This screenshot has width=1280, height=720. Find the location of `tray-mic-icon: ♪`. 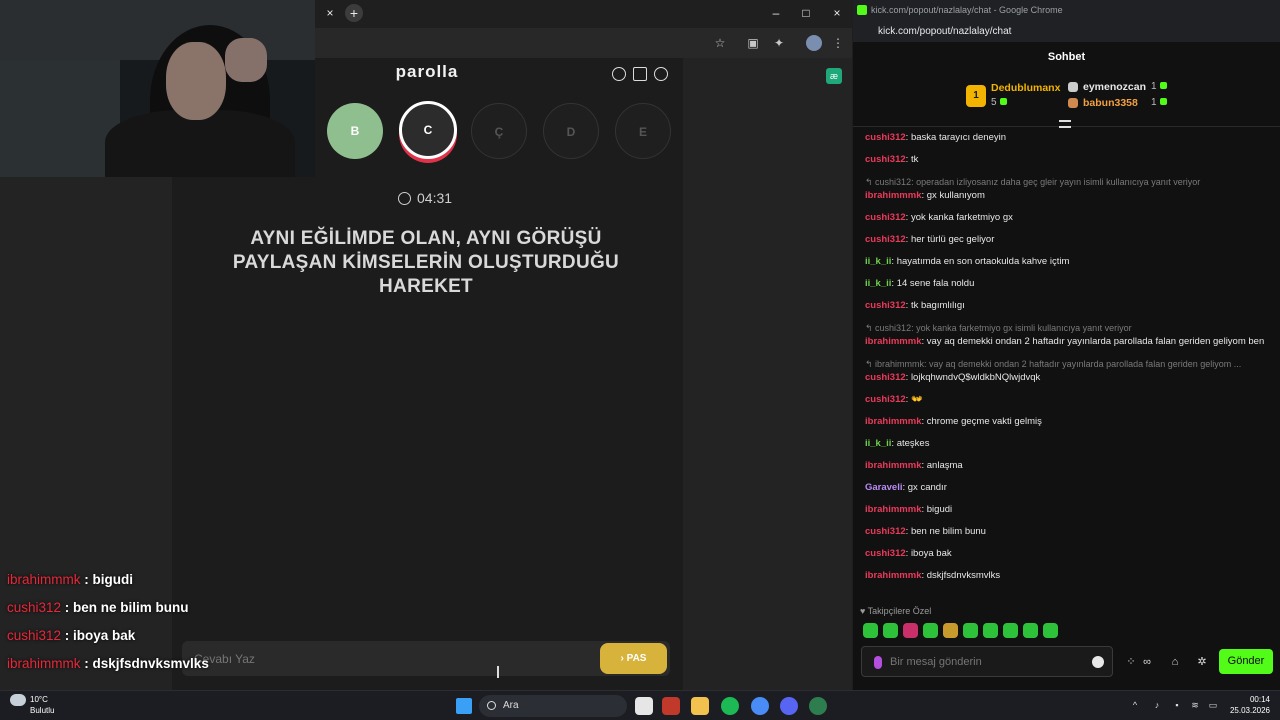

tray-mic-icon: ♪ is located at coordinates (1157, 705).